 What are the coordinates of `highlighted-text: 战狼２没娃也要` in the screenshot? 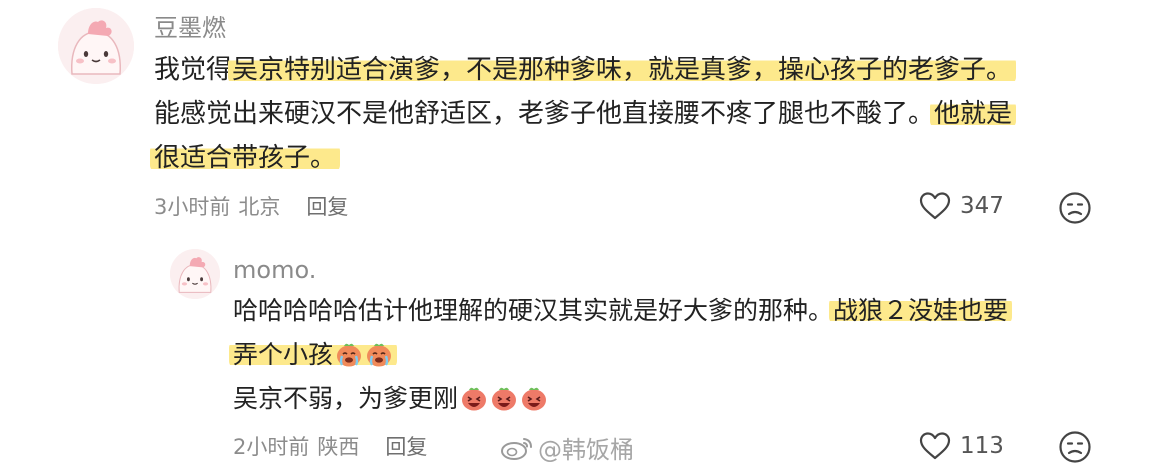 It's located at (921, 310).